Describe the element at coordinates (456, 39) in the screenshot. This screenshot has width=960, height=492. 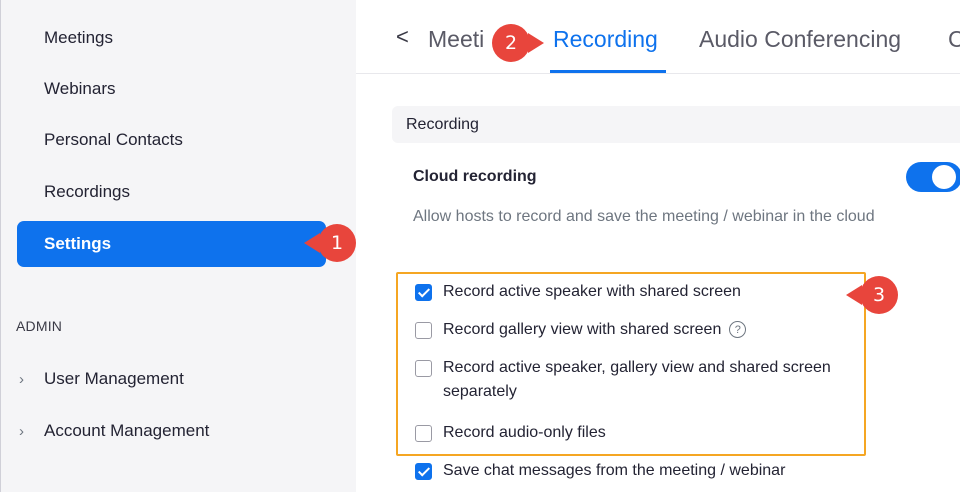
I see `tab-meetings: Meeti` at that location.